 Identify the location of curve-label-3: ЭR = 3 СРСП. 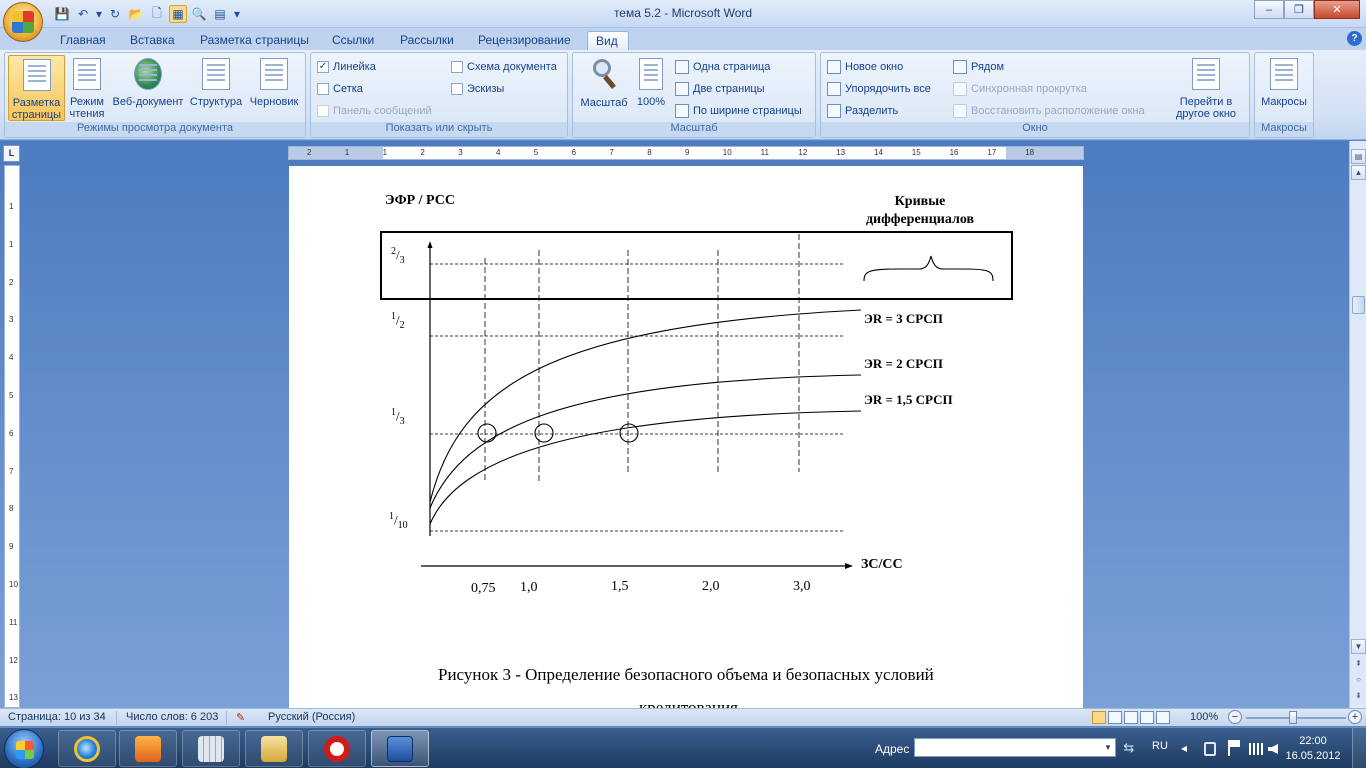
(903, 318).